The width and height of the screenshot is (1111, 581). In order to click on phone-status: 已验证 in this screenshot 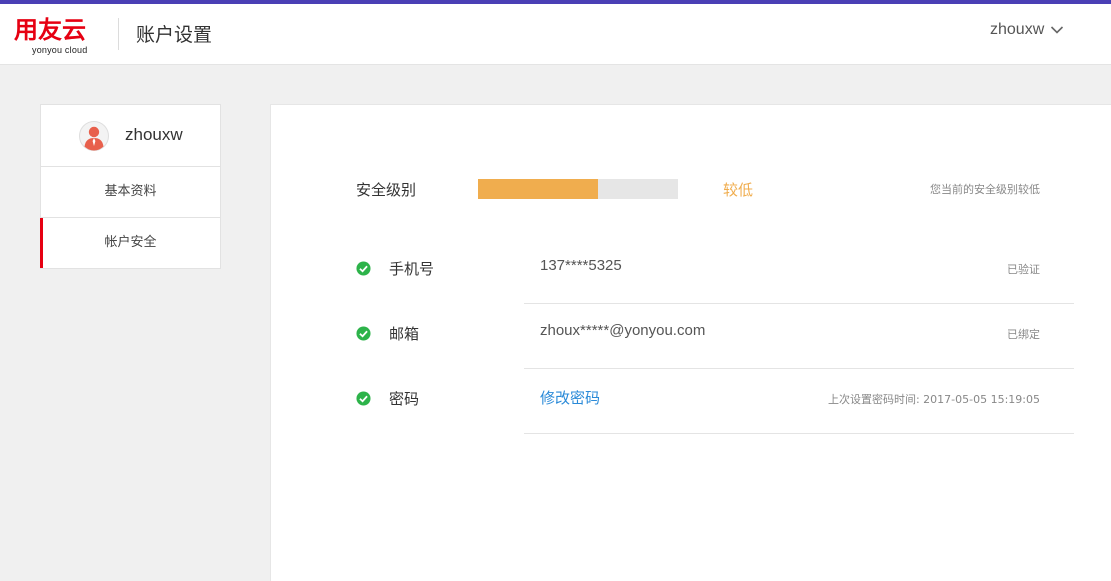, I will do `click(1023, 269)`.